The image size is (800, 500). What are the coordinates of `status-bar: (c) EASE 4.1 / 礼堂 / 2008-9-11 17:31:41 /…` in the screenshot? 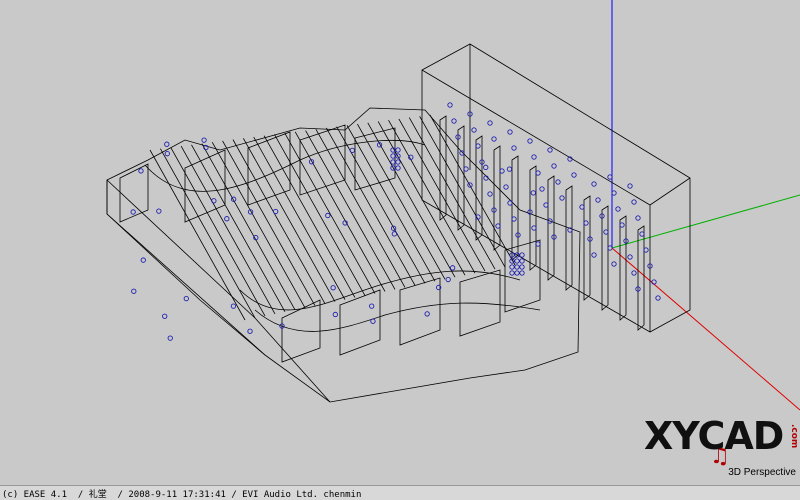 It's located at (400, 492).